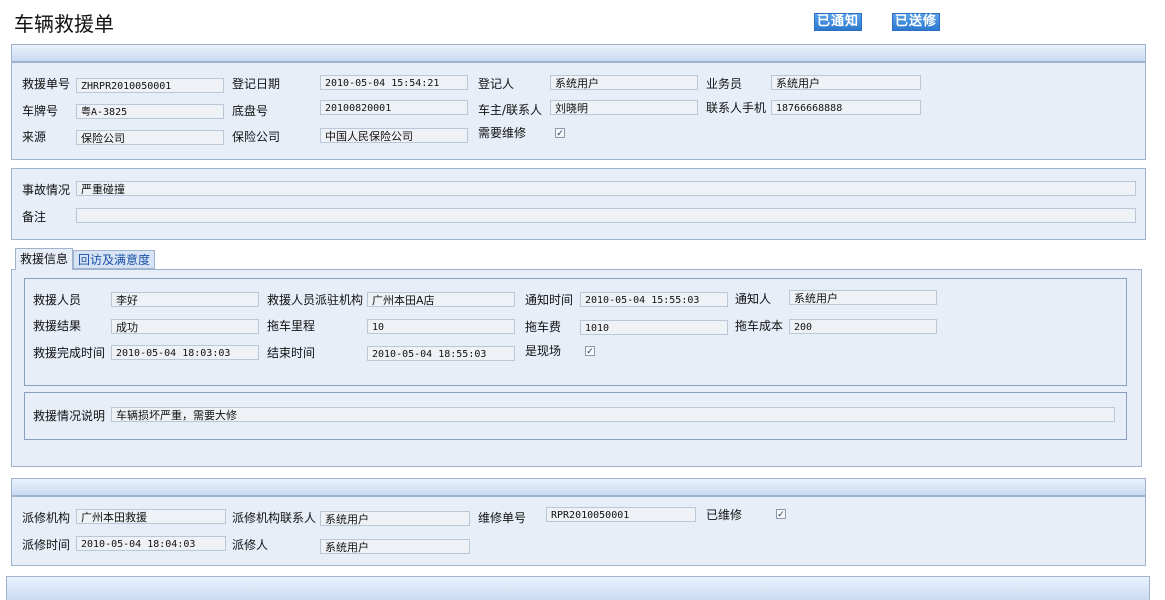 This screenshot has width=1165, height=600. Describe the element at coordinates (395, 518) in the screenshot. I see `dispatch-contact-field: 系统用户` at that location.